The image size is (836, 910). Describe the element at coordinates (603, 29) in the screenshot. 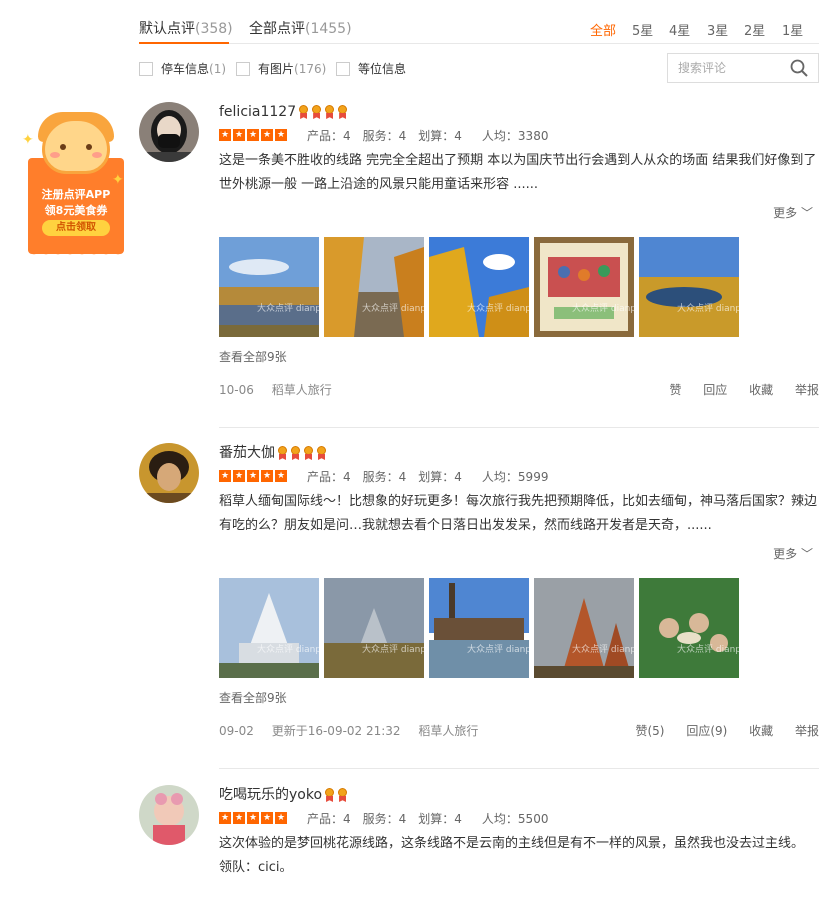

I see `star-filter-all: 全部` at that location.